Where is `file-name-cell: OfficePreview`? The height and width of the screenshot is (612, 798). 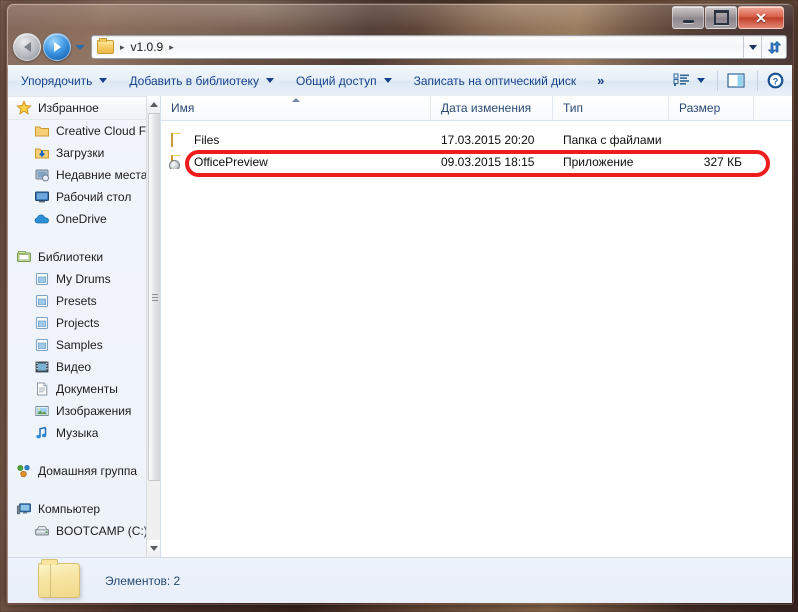 file-name-cell: OfficePreview is located at coordinates (296, 162).